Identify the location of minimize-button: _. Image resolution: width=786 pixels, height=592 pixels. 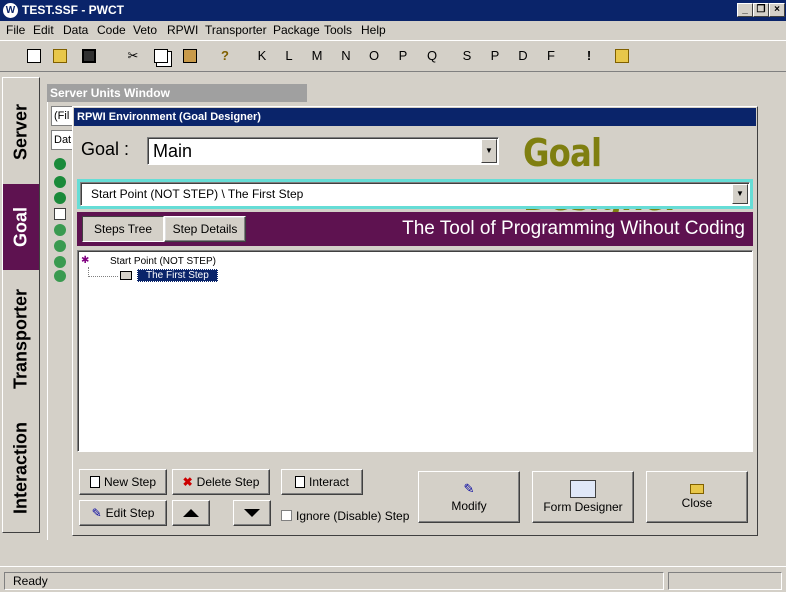
(745, 10).